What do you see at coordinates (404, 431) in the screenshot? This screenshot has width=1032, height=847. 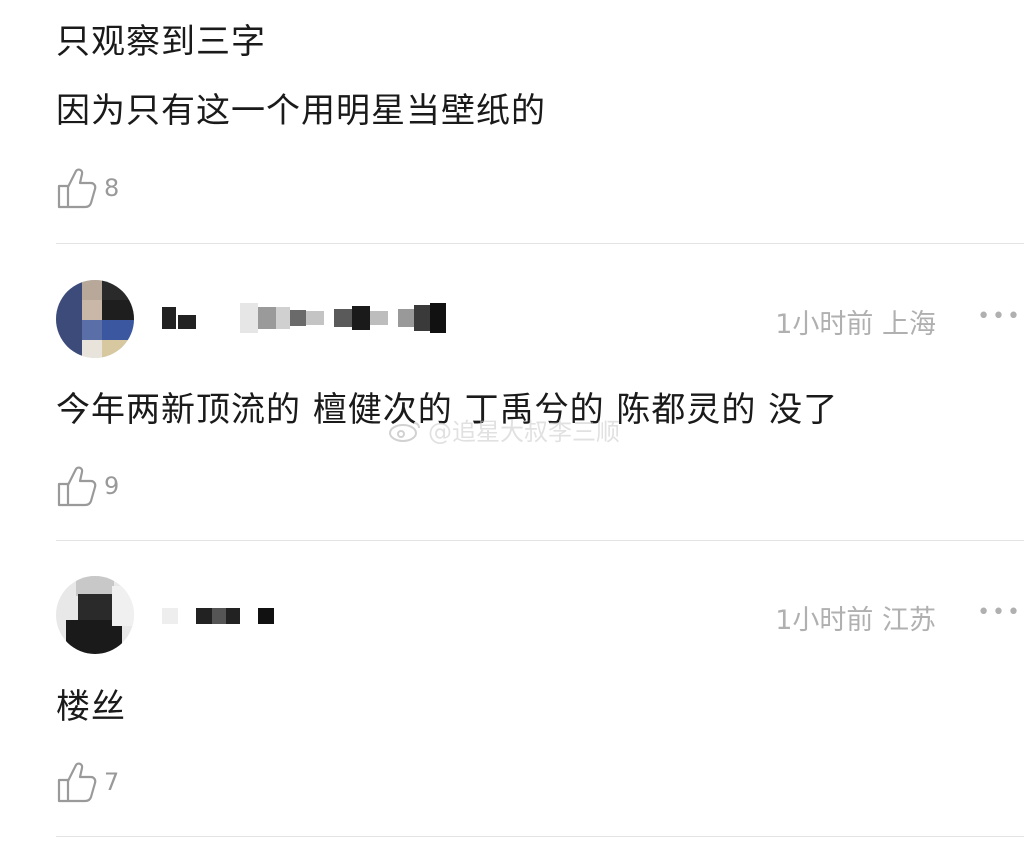 I see `weibo-icon` at bounding box center [404, 431].